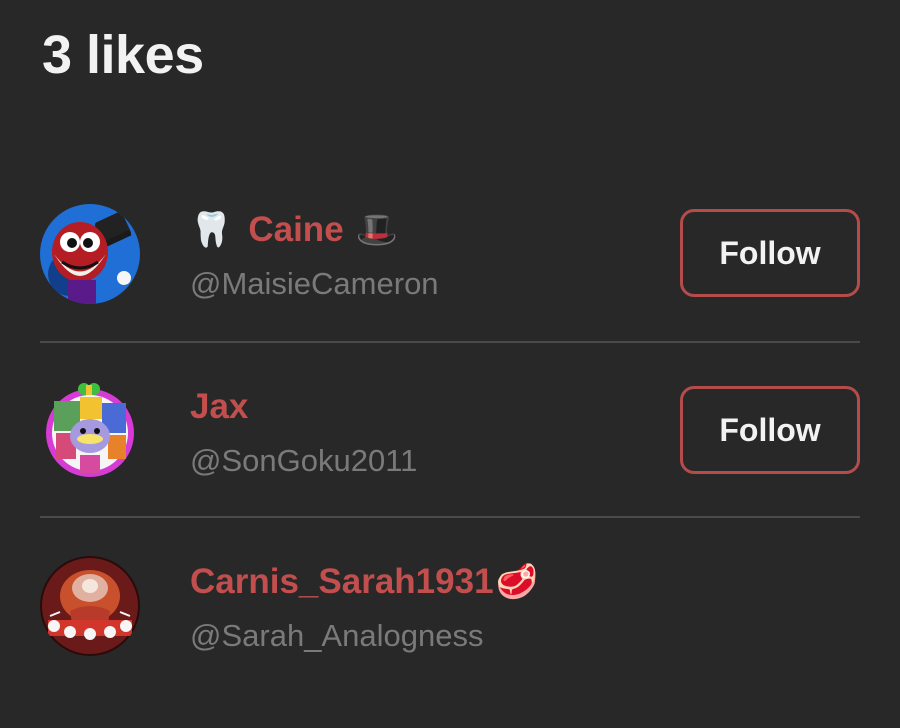 This screenshot has height=728, width=900. I want to click on display-name: 🦷 Caine 🎩, so click(314, 230).